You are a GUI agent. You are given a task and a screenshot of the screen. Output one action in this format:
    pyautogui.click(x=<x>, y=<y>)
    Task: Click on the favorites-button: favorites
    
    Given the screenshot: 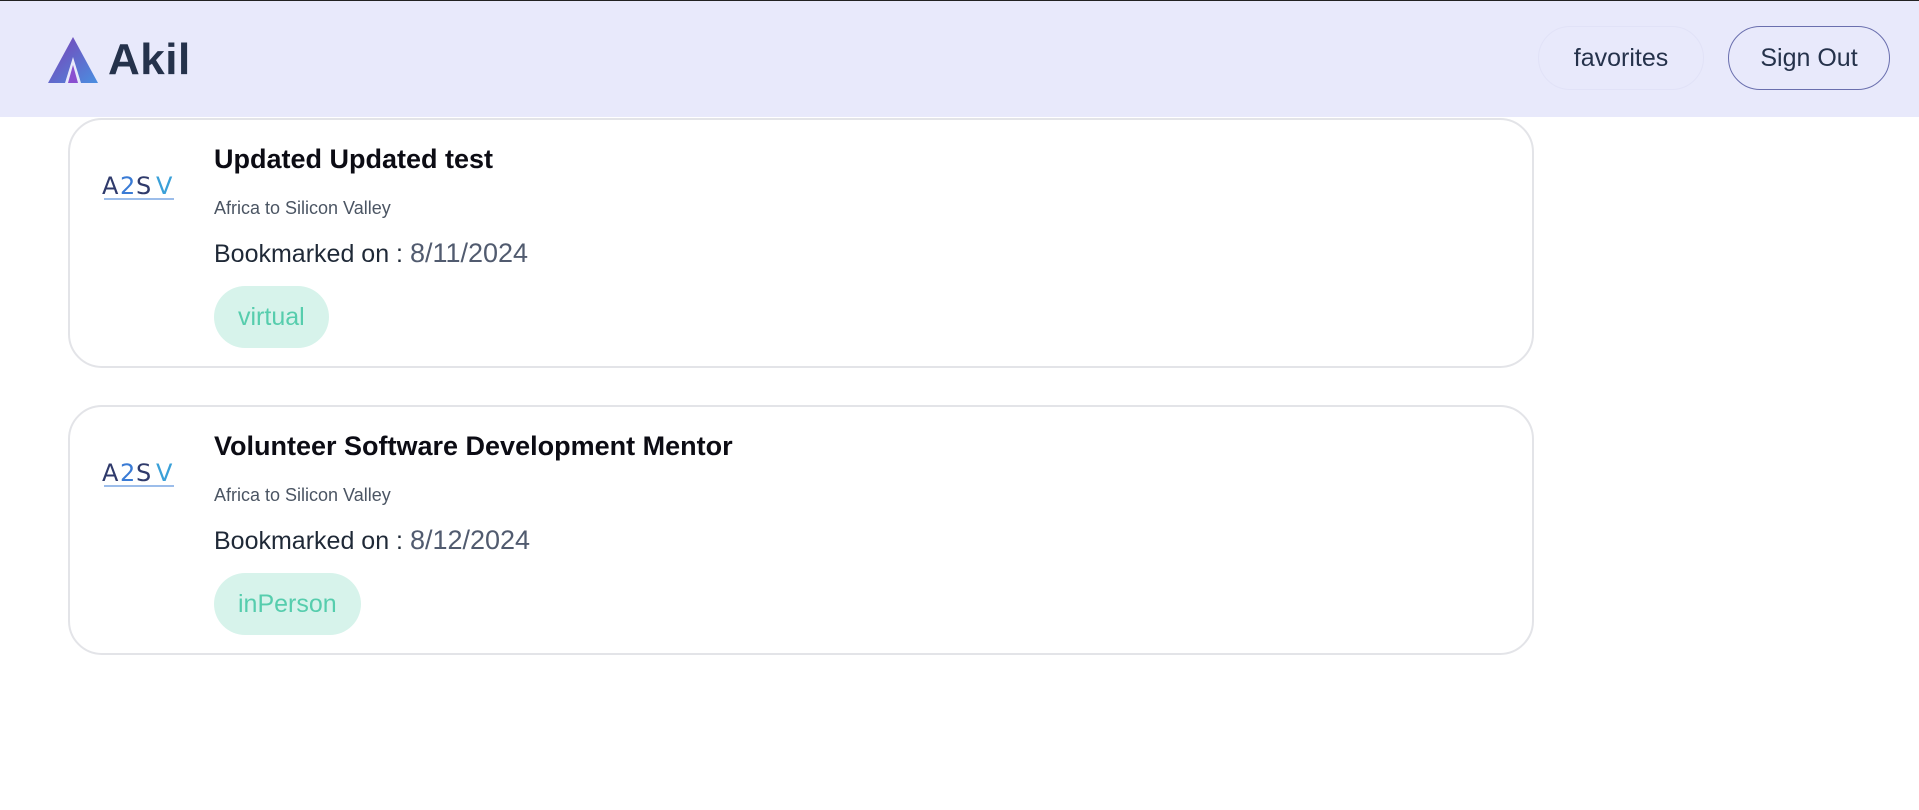 What is the action you would take?
    pyautogui.click(x=1621, y=58)
    